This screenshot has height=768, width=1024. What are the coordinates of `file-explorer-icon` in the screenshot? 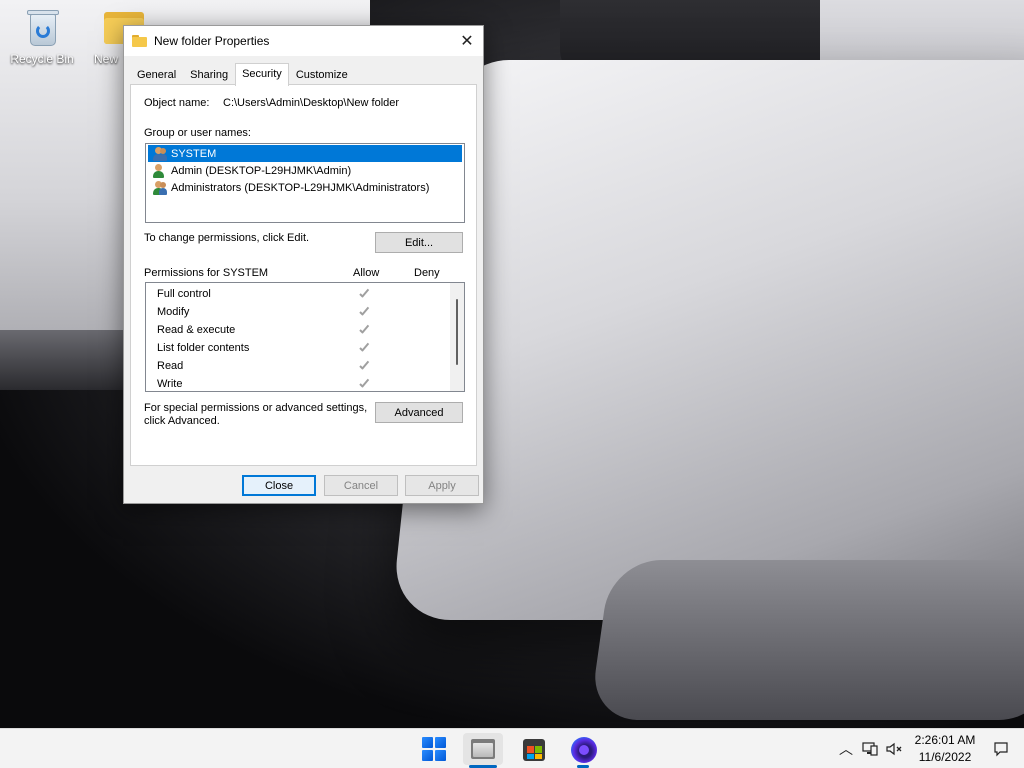 It's located at (483, 749).